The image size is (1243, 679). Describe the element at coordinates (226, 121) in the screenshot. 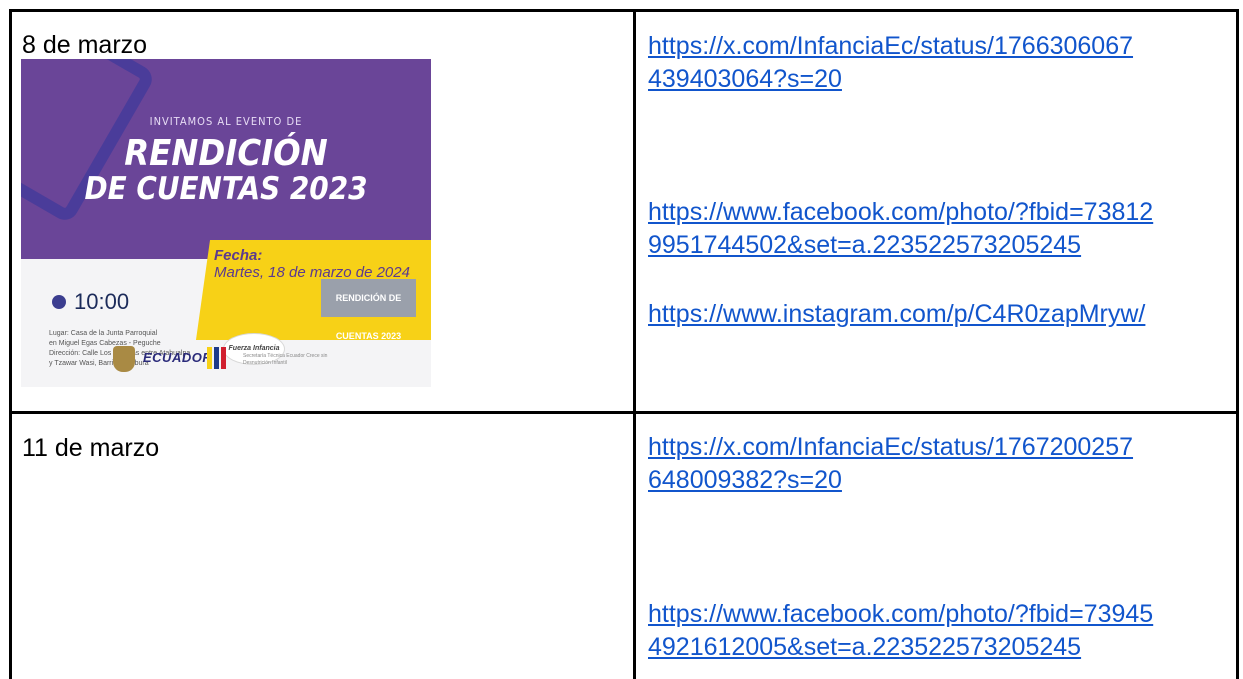

I see `poster-invite-text: INVITAMOS AL EVENTO DE` at that location.